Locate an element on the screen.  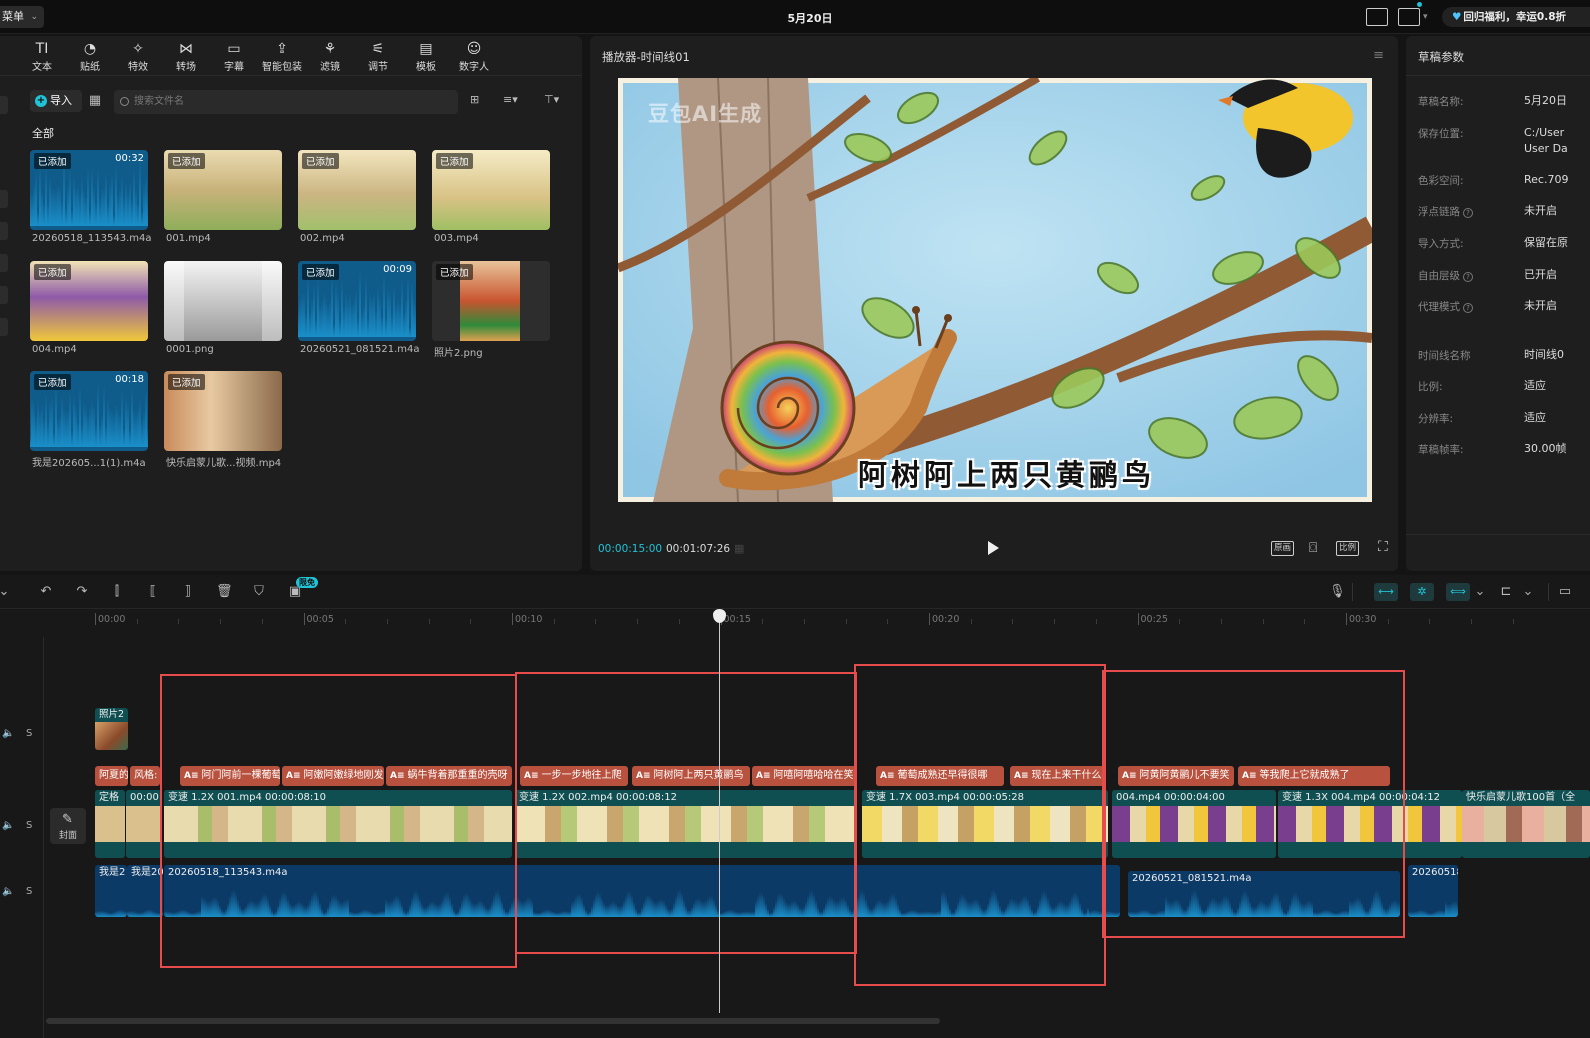
tool-digital-human: ☺ 数字人 is located at coordinates (474, 57).